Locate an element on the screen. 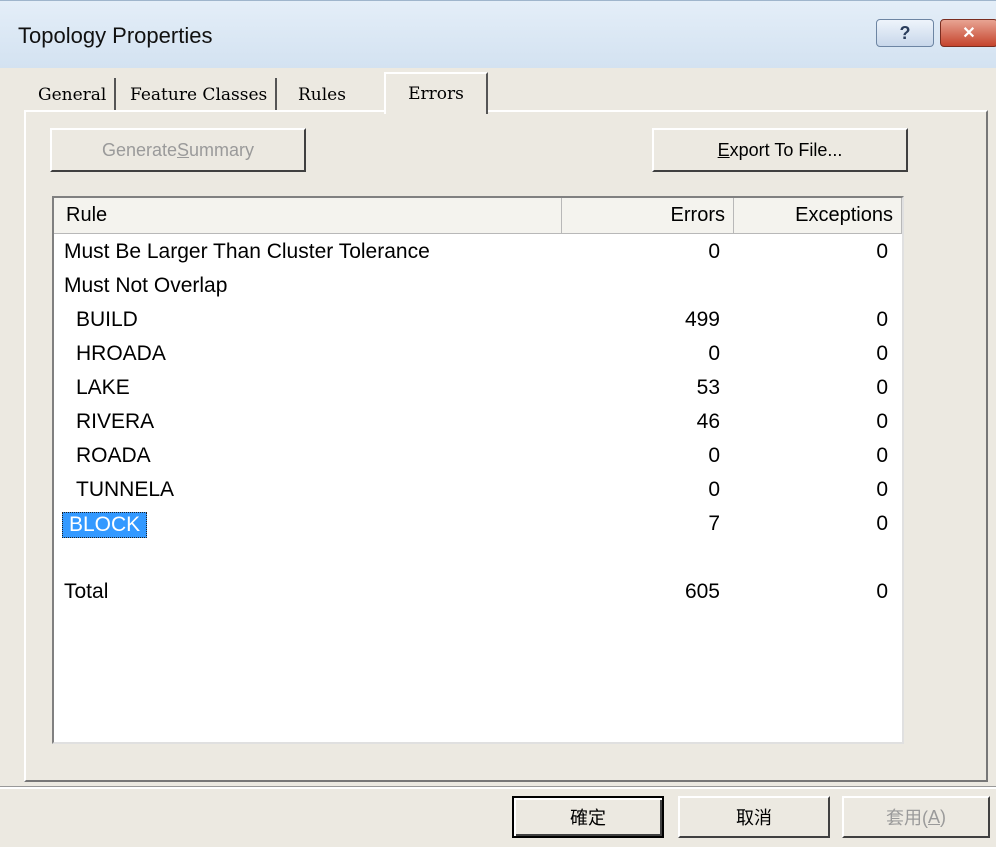 The height and width of the screenshot is (847, 996). column-header-rule: Rule is located at coordinates (308, 216).